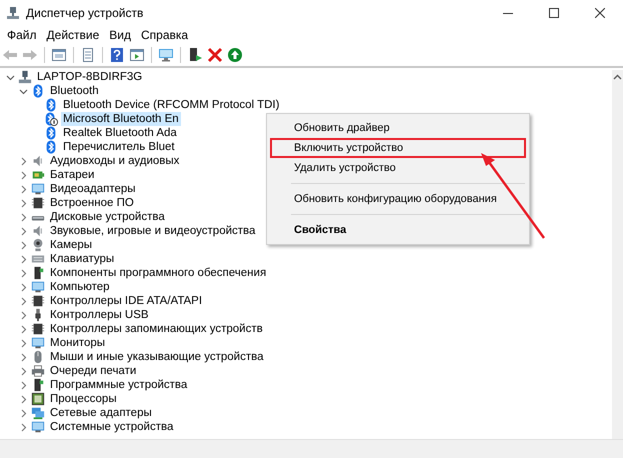  What do you see at coordinates (73, 35) in the screenshot?
I see `menu-item: Действие` at bounding box center [73, 35].